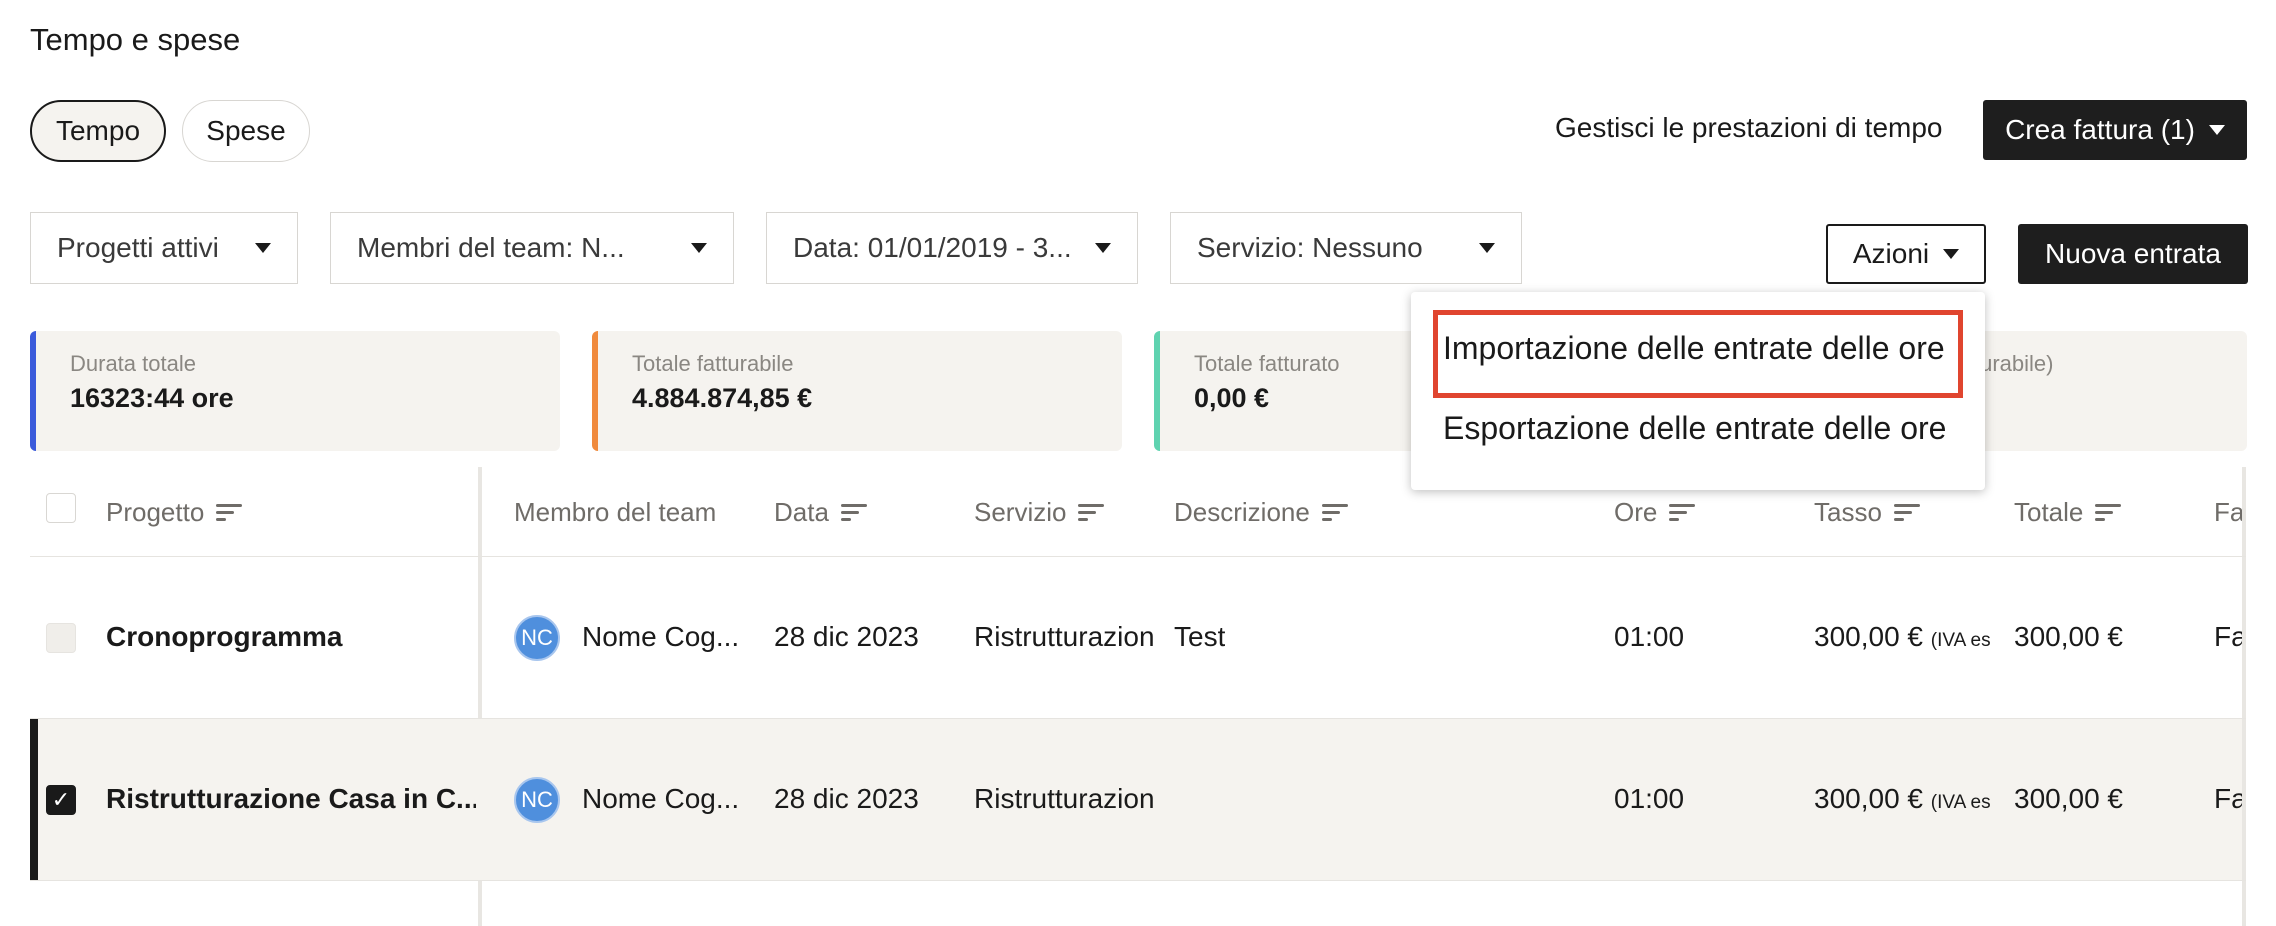 This screenshot has width=2276, height=926. Describe the element at coordinates (1891, 253) in the screenshot. I see `actions-label: Azioni` at that location.